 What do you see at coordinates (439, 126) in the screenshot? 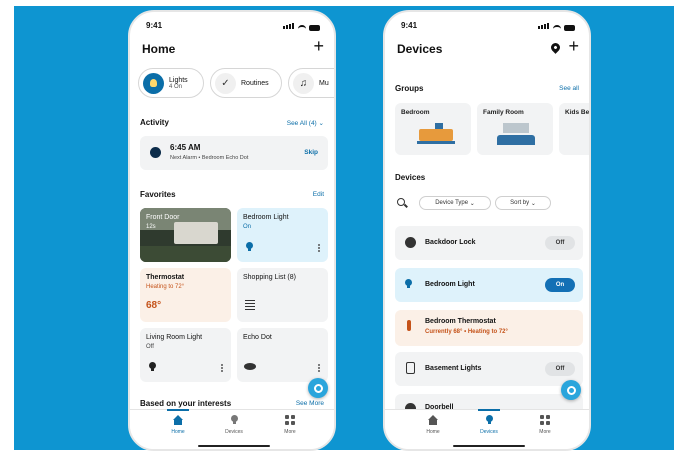
I see `lamp-illustration` at bounding box center [439, 126].